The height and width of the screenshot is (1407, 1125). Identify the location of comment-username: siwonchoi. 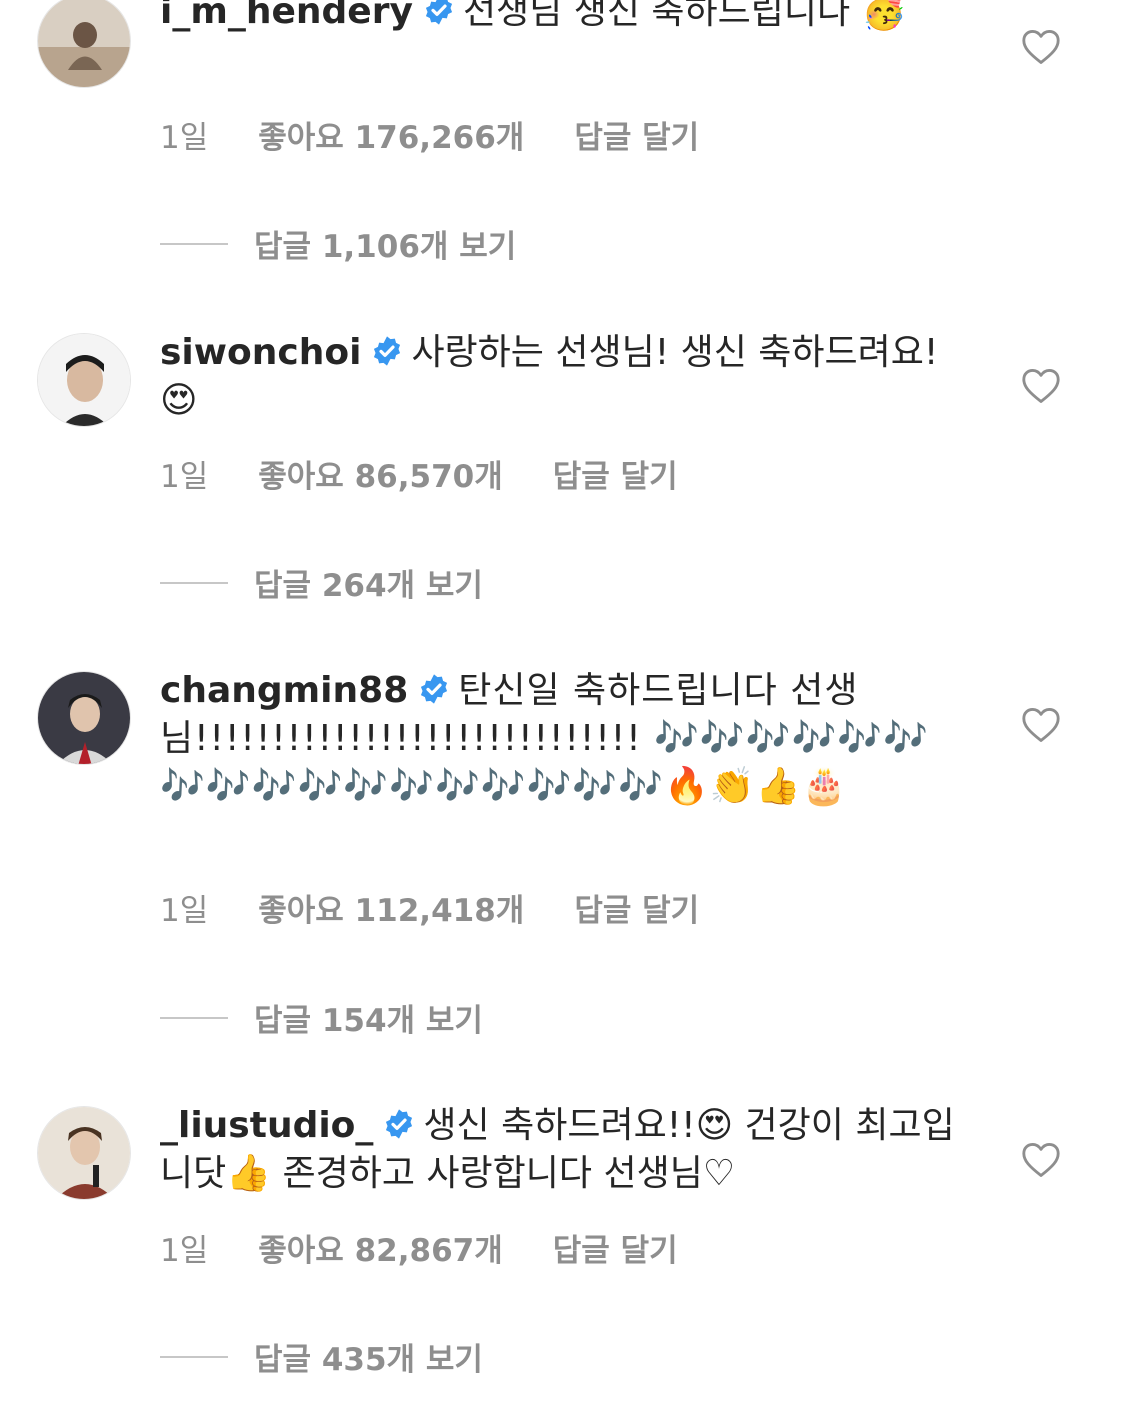
(260, 352).